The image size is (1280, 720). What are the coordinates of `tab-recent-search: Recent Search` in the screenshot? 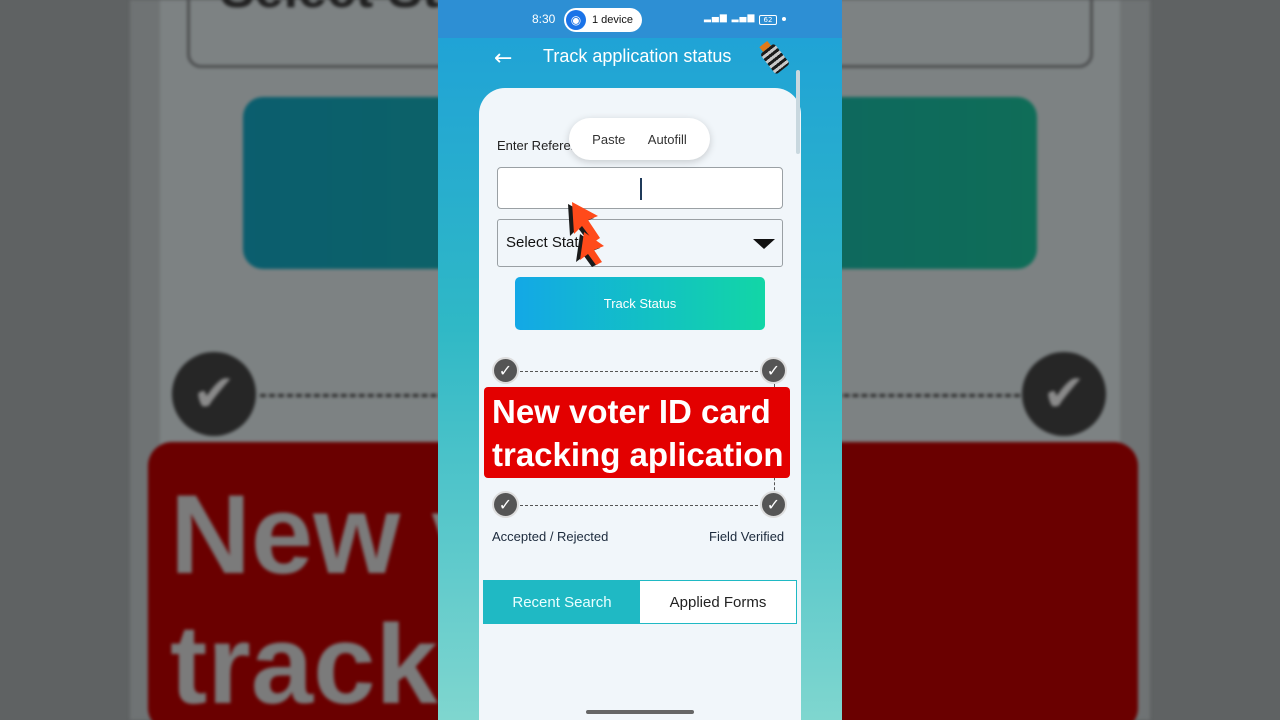 It's located at (562, 602).